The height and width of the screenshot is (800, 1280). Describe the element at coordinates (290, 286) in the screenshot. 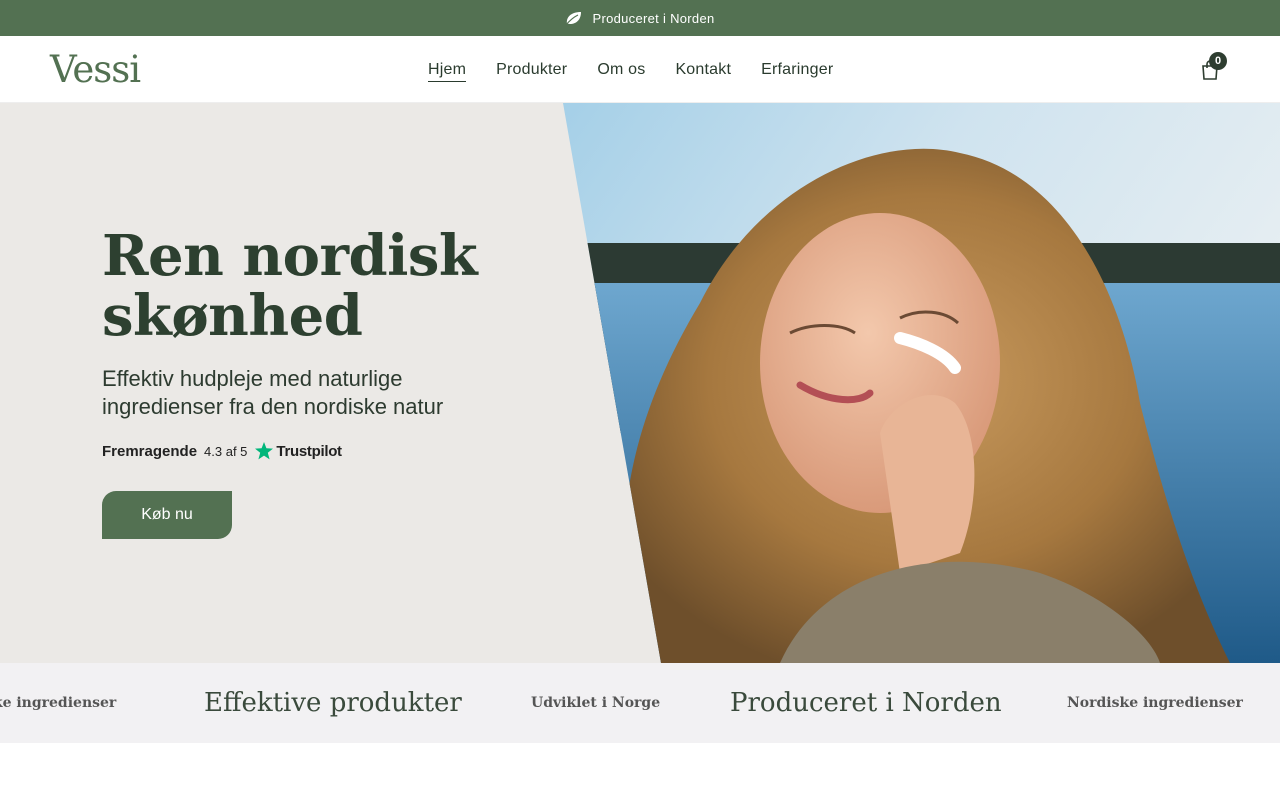

I see `hero-title: Ren nordisk skønhed` at that location.